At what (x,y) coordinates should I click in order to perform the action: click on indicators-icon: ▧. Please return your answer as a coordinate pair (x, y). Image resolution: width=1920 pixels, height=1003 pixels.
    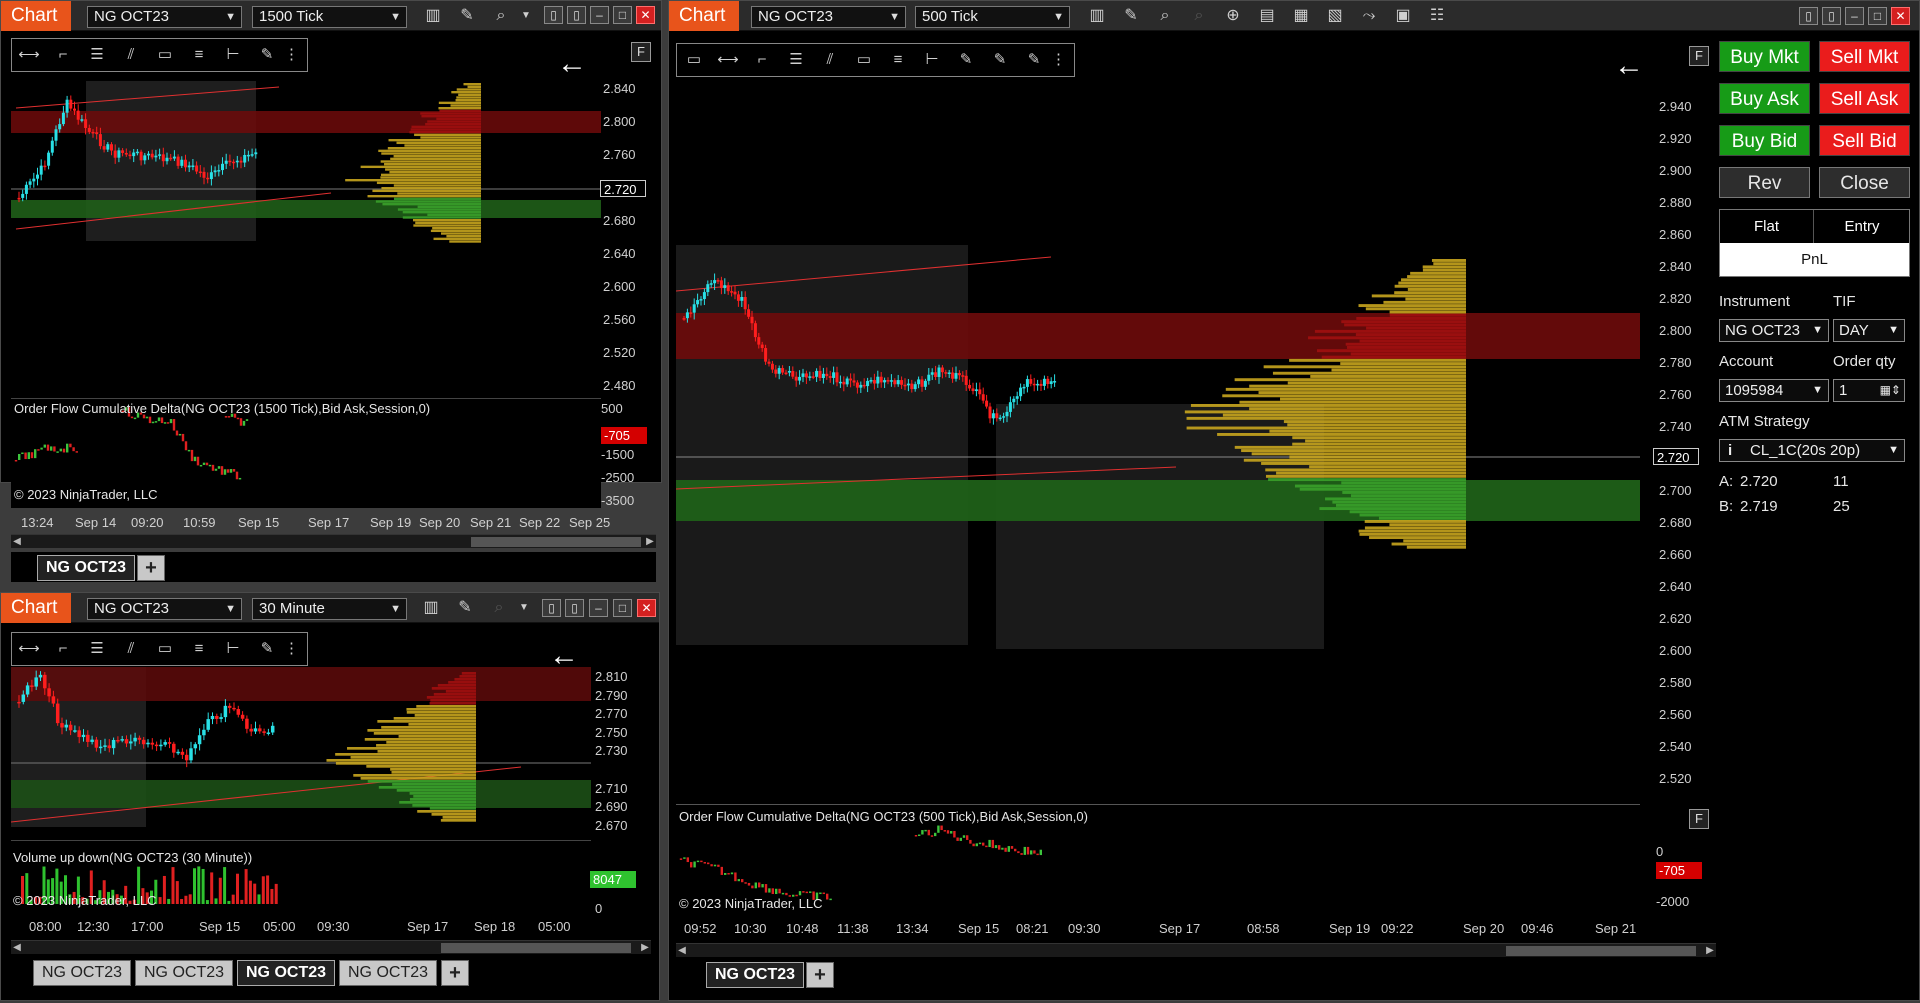
    Looking at the image, I should click on (1335, 16).